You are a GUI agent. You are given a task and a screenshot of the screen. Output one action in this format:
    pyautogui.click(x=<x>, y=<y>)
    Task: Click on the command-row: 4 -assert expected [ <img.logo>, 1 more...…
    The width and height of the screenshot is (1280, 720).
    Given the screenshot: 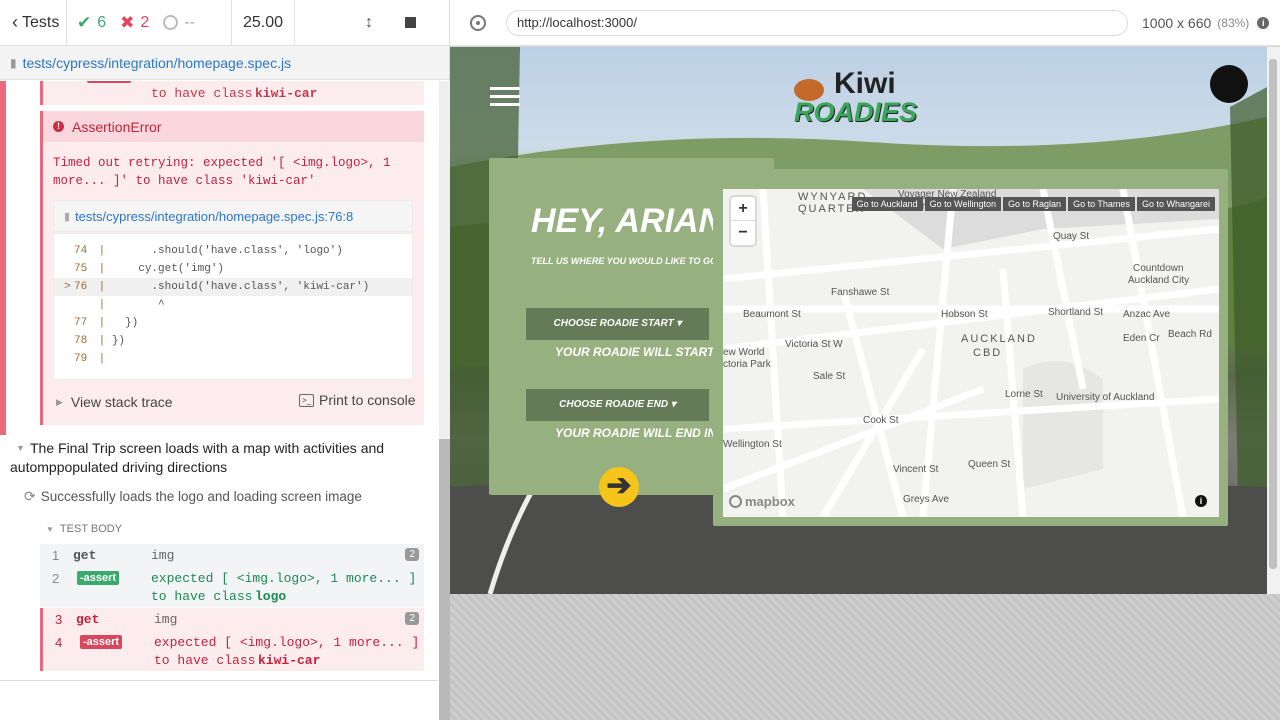 What is the action you would take?
    pyautogui.click(x=232, y=651)
    